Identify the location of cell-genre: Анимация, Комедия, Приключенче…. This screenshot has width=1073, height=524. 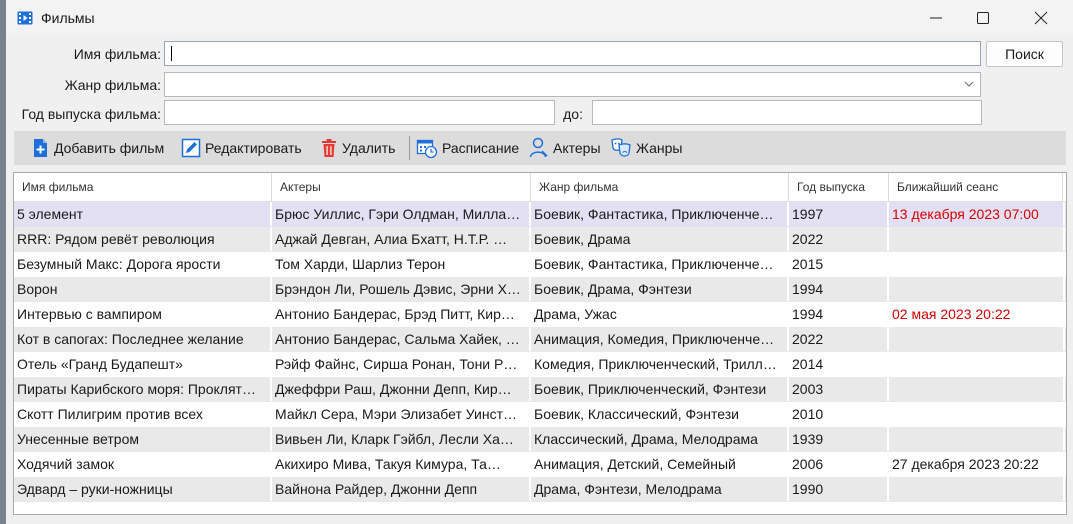
(660, 339).